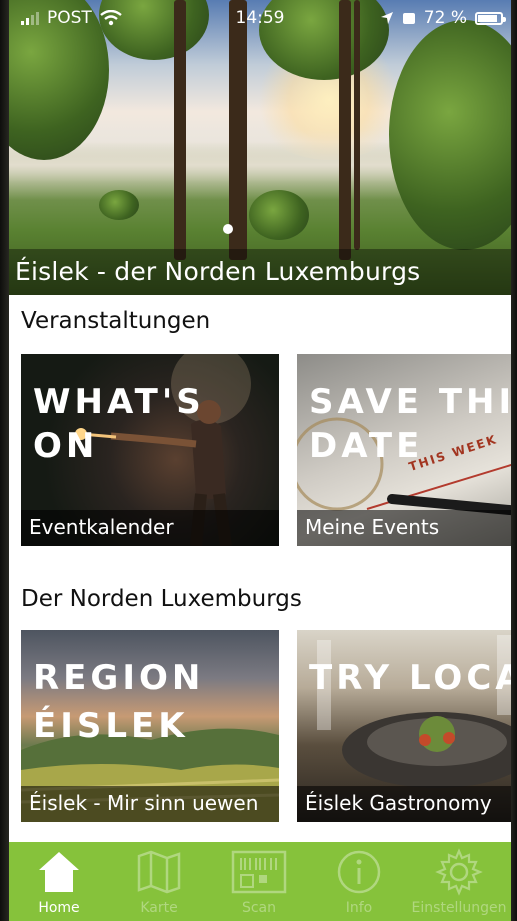  I want to click on section-title-north: Der Norden Luxemburgs, so click(161, 599).